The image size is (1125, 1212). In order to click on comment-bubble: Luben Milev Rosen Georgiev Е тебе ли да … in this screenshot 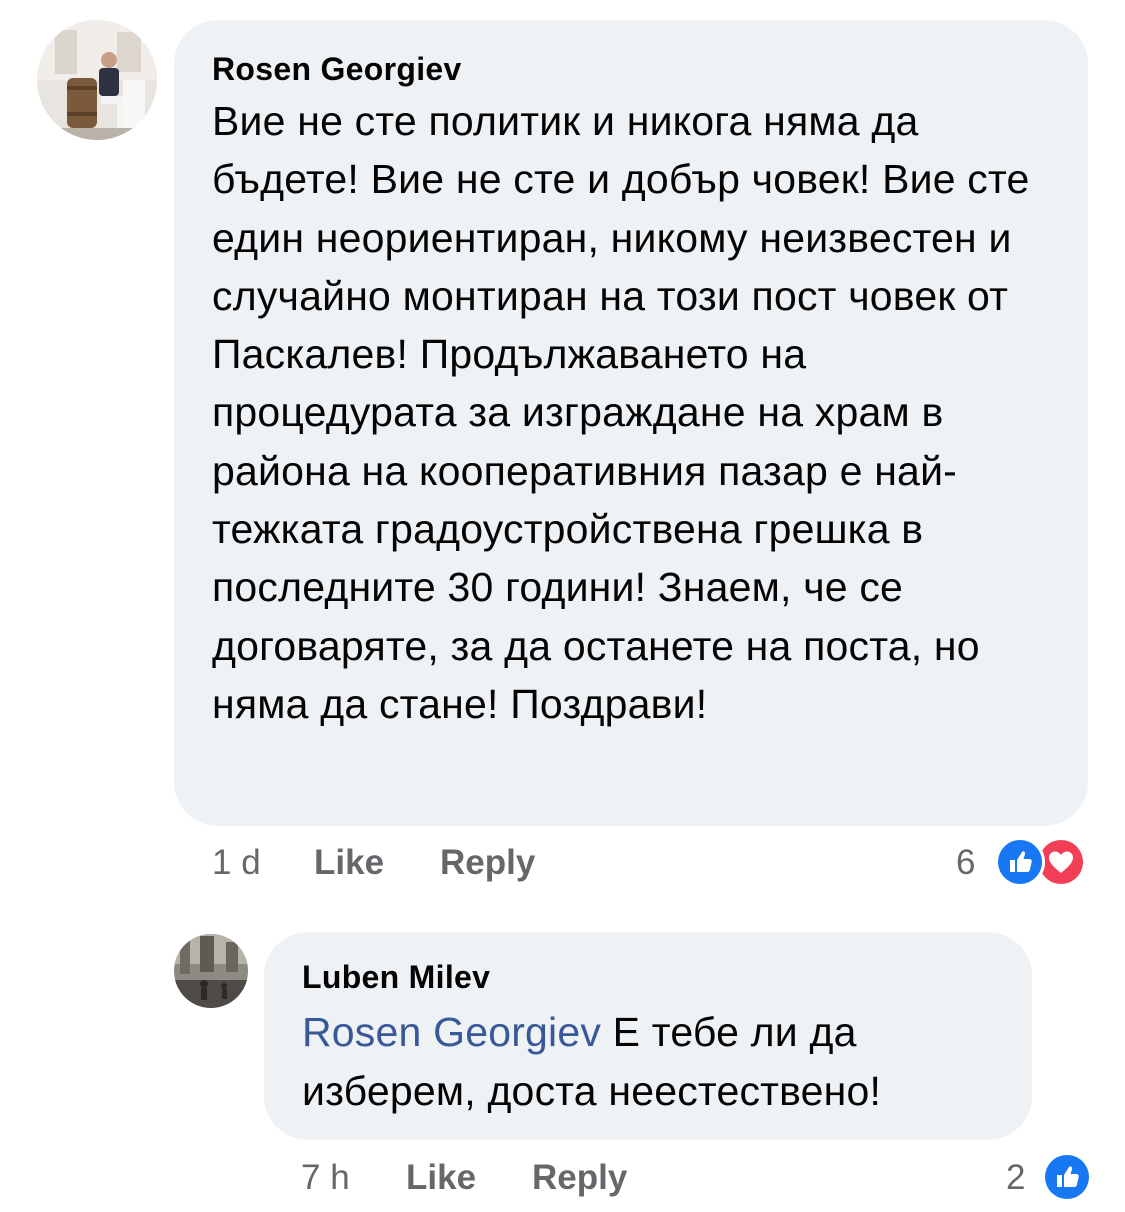, I will do `click(648, 1036)`.